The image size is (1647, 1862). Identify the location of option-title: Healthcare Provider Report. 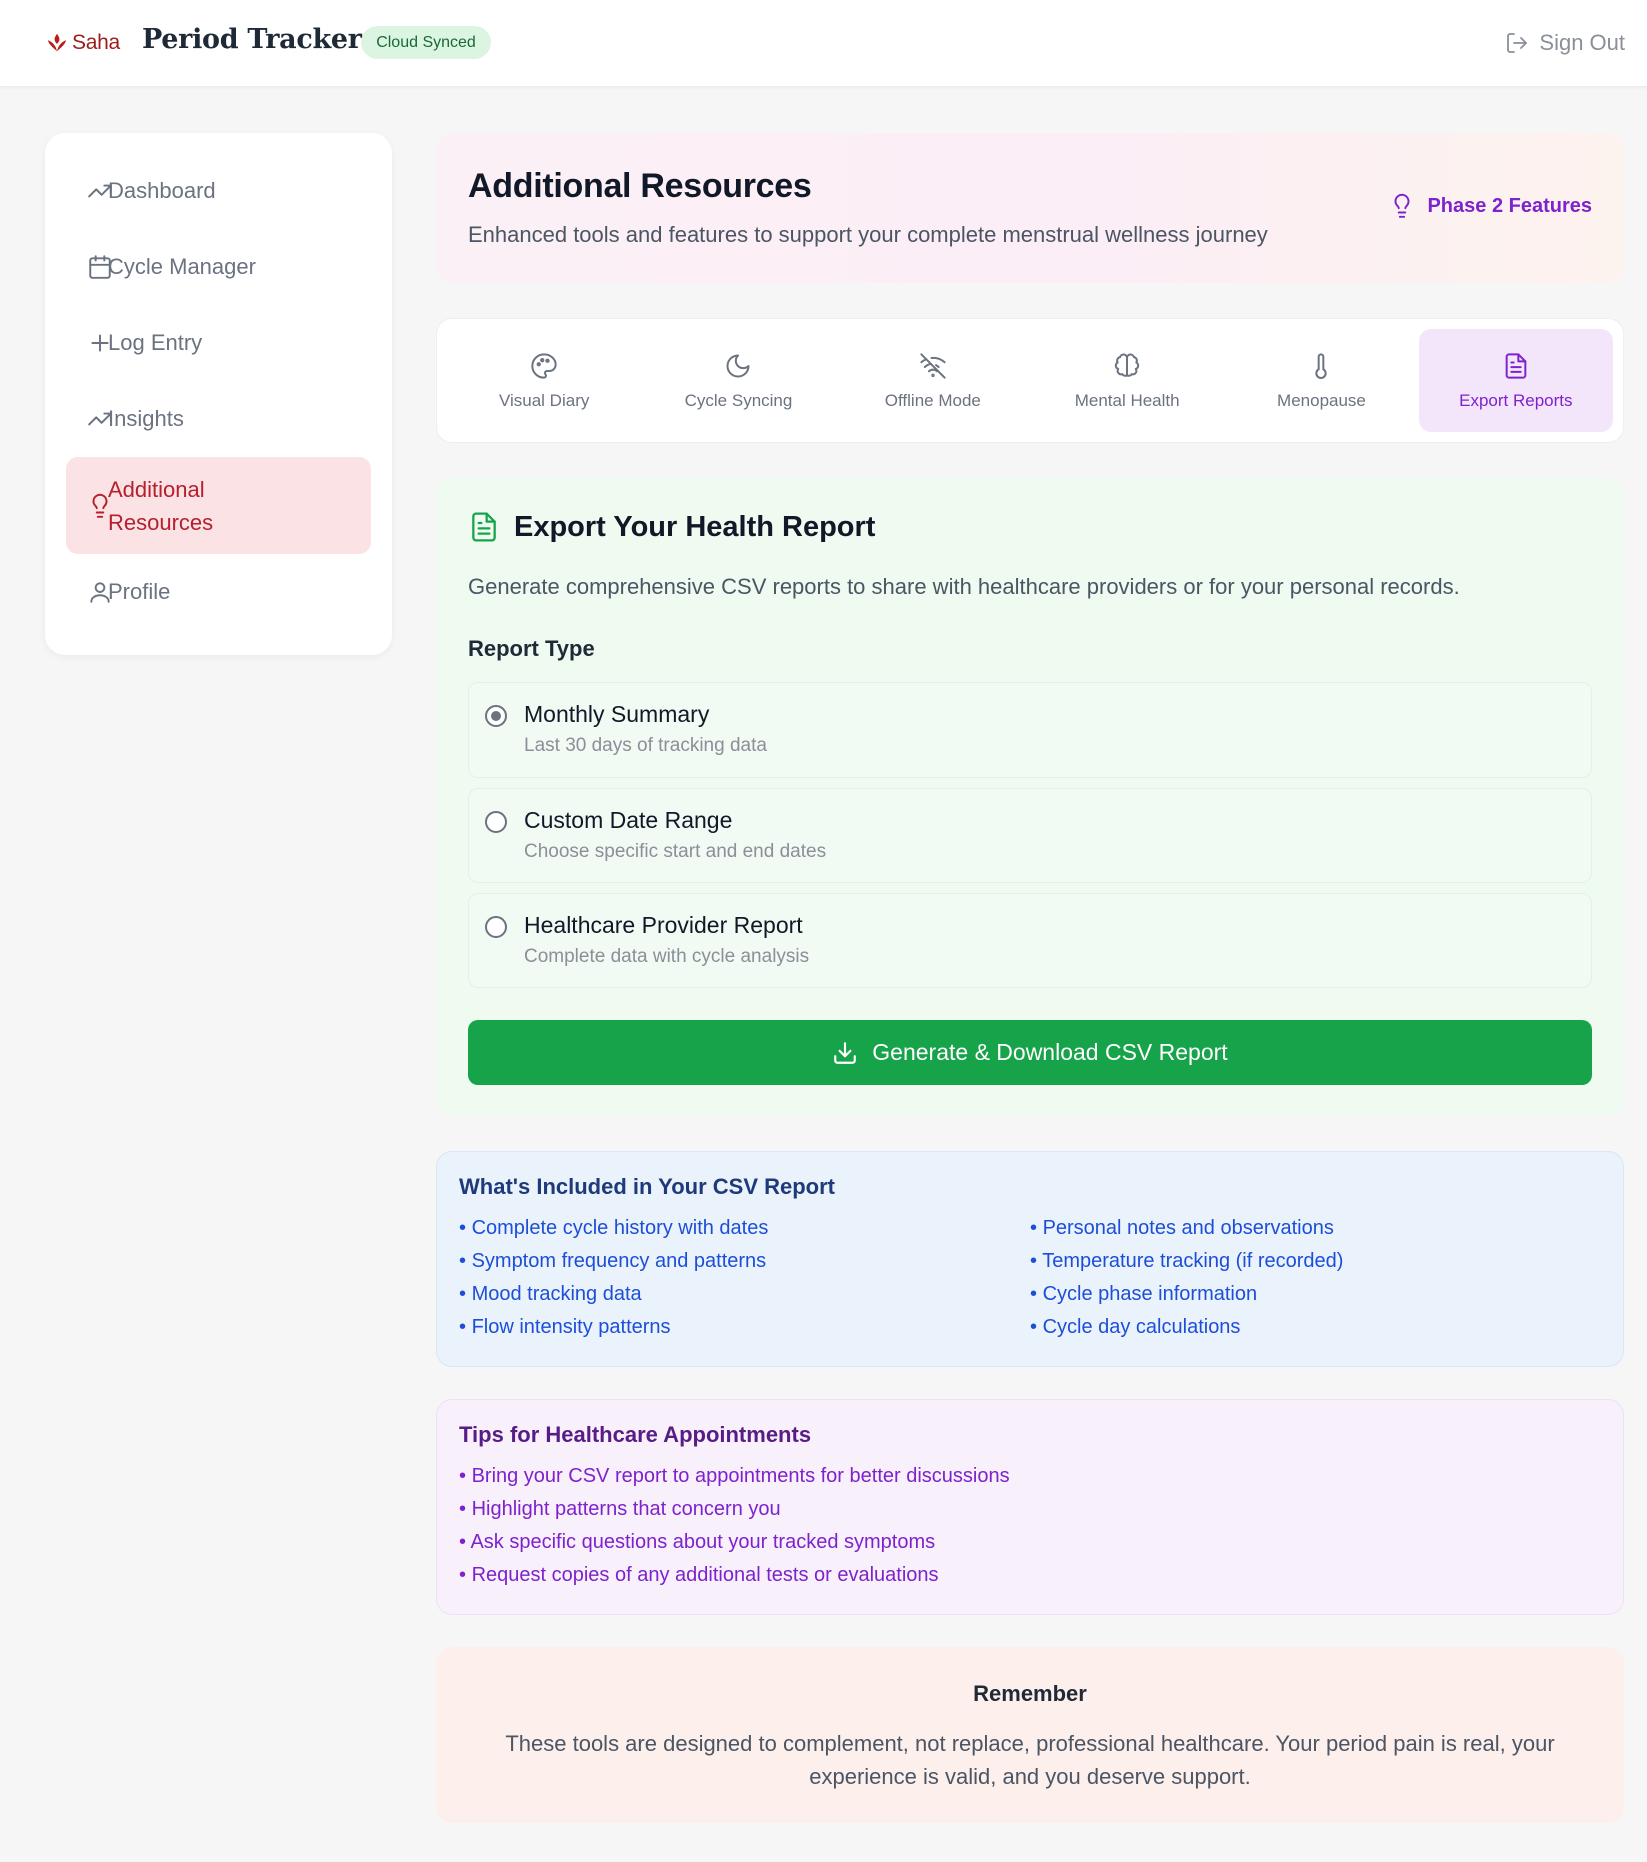
(663, 925).